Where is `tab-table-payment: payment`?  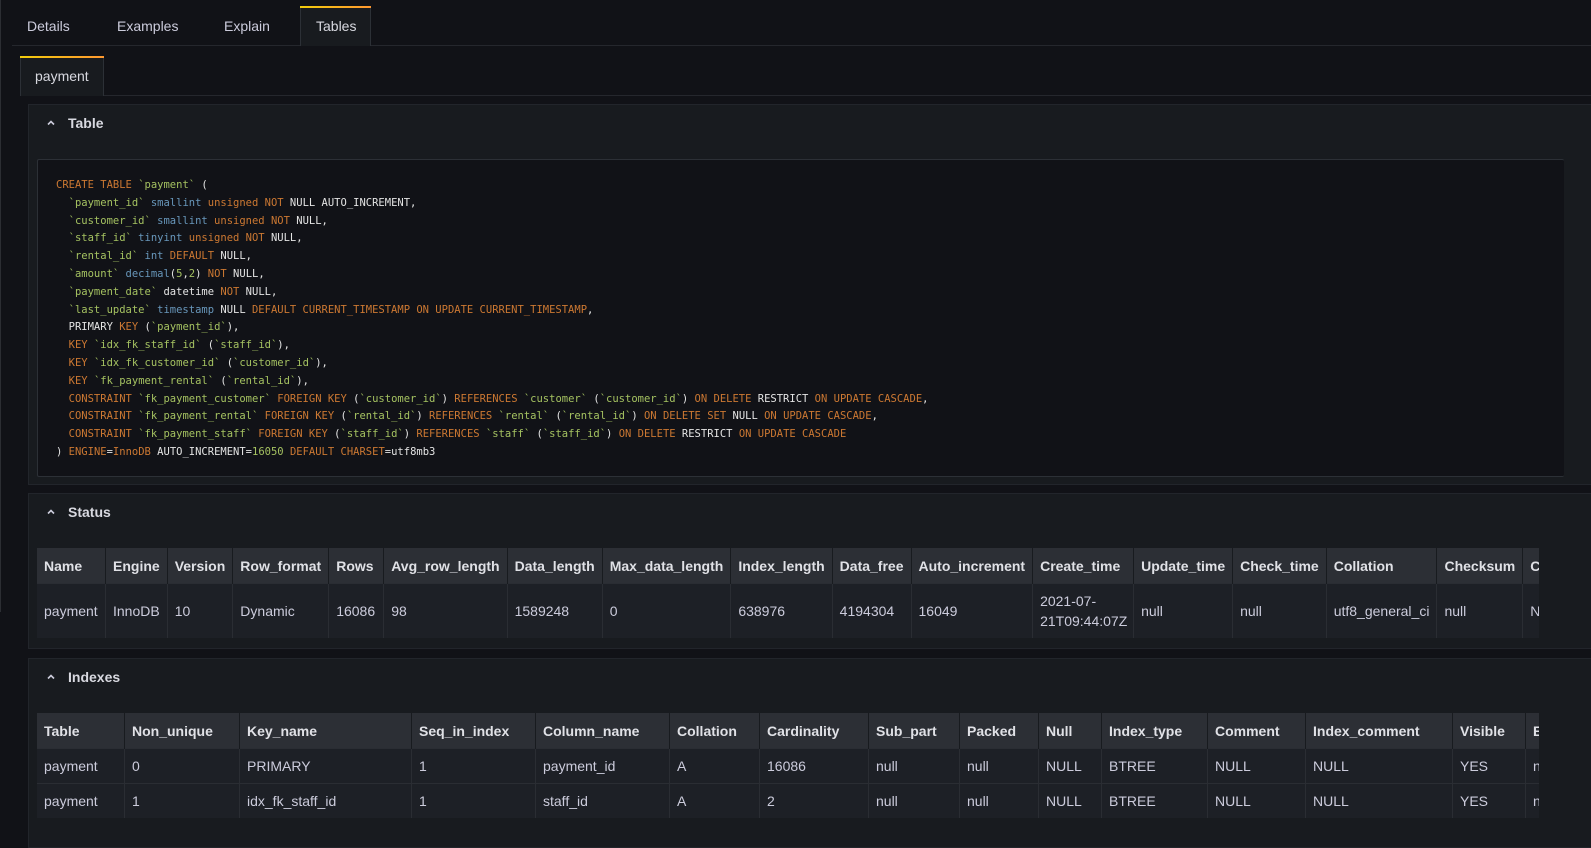
tab-table-payment: payment is located at coordinates (62, 76).